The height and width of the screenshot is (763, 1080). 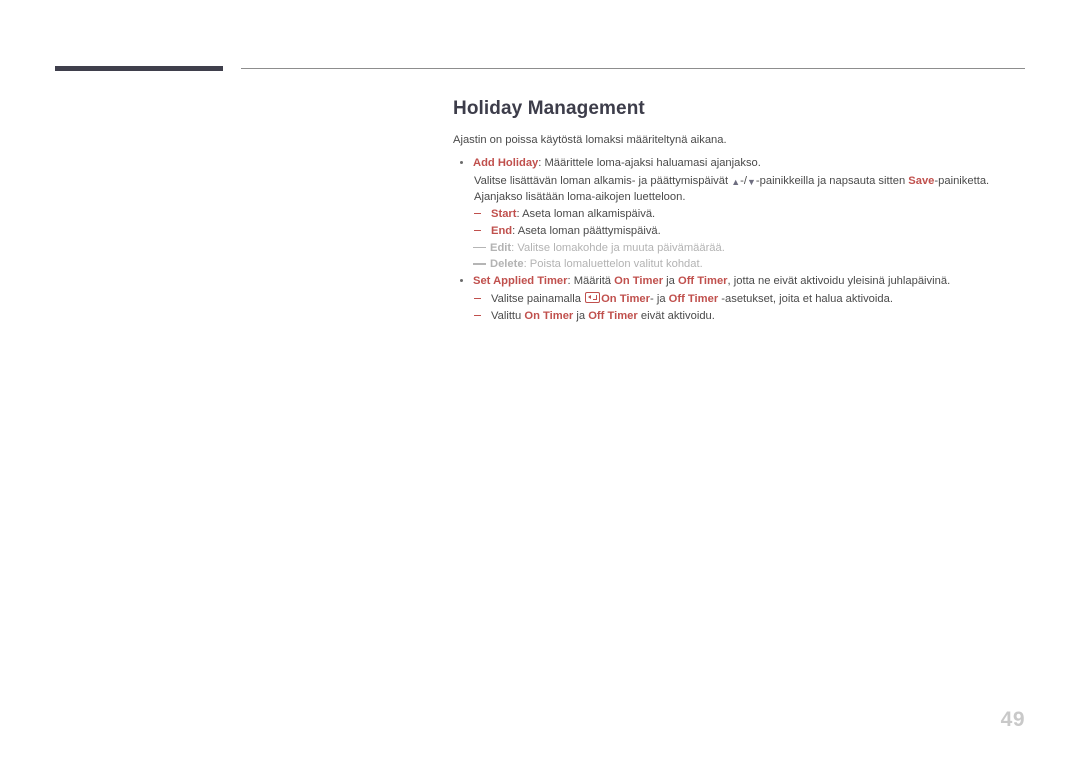 I want to click on instruction-mid1: -/, so click(x=743, y=180).